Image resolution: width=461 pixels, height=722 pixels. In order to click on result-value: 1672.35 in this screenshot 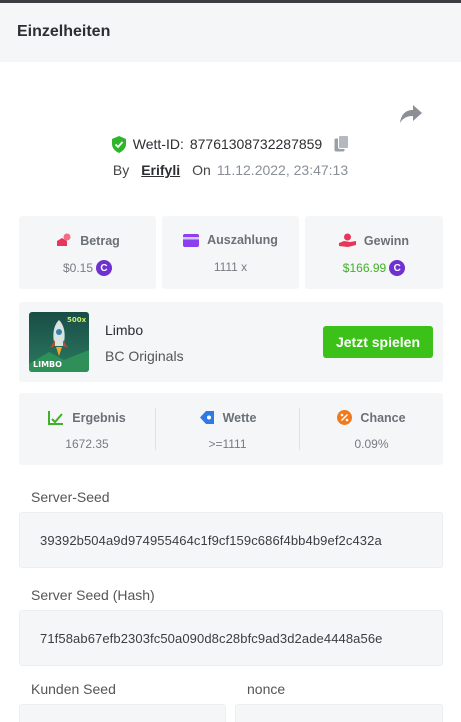, I will do `click(87, 444)`.